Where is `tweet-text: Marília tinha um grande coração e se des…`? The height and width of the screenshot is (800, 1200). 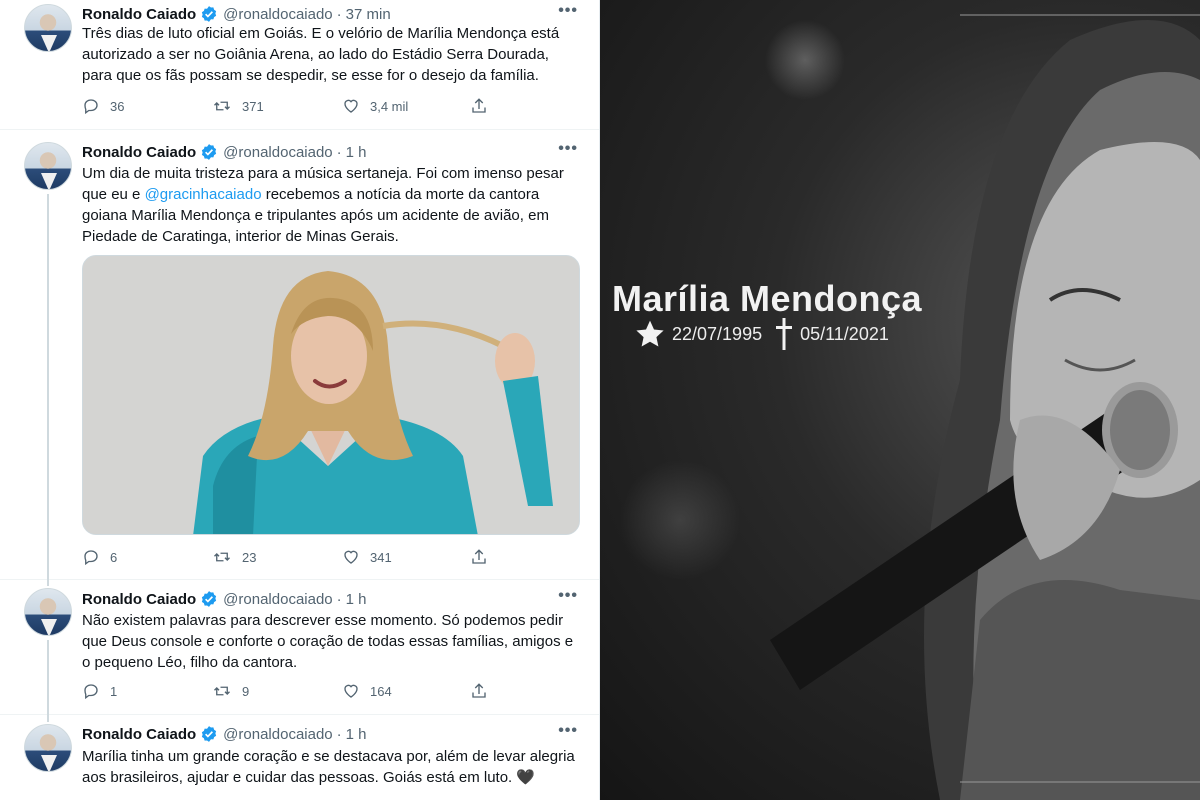 tweet-text: Marília tinha um grande coração e se des… is located at coordinates (328, 767).